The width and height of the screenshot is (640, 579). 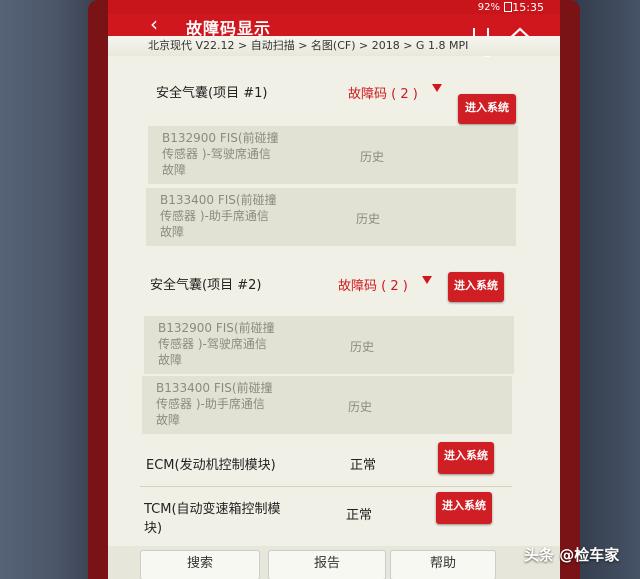 I want to click on search-button: 搜索, so click(x=200, y=564).